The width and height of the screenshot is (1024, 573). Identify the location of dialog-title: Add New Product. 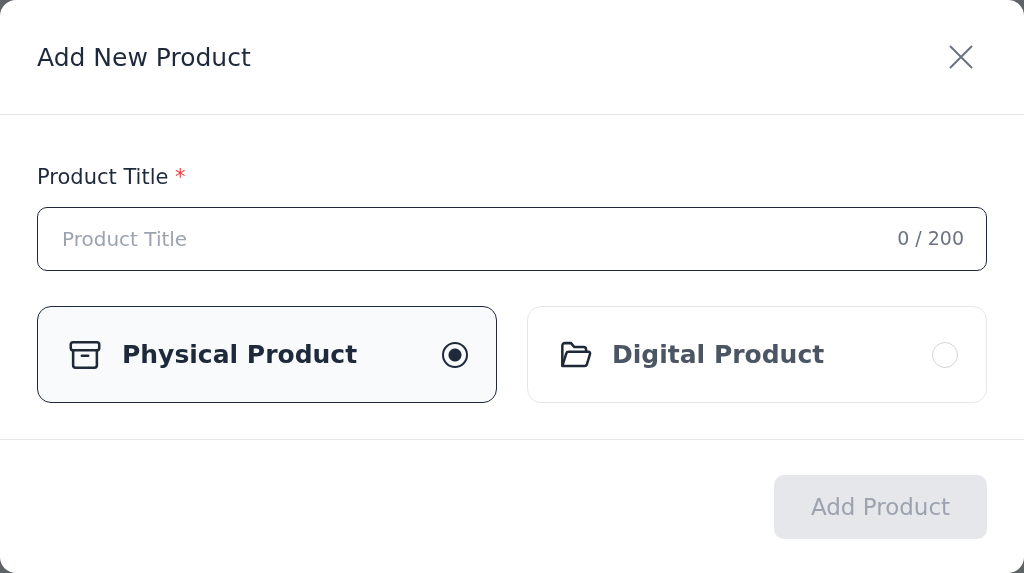
(144, 57).